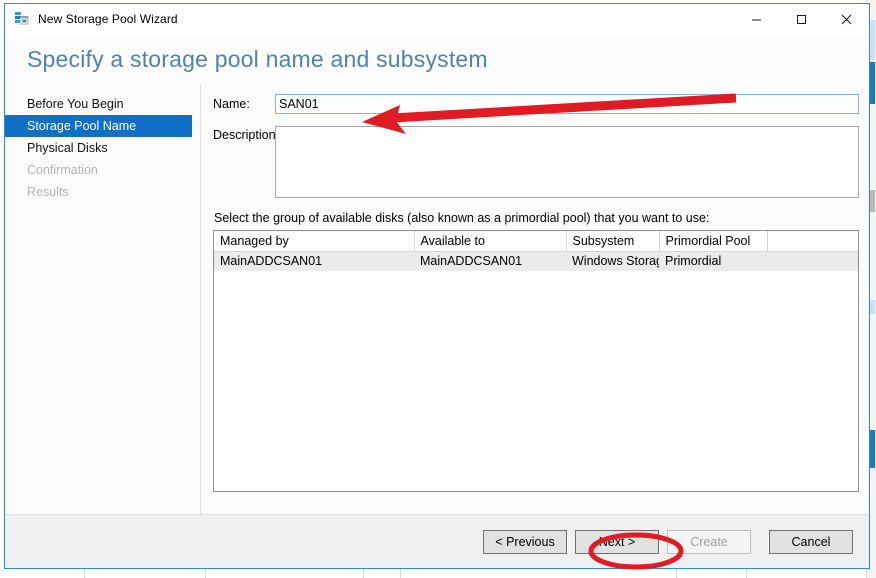 This screenshot has height=578, width=876. I want to click on sidebar-item-confirmation: Confirmation, so click(98, 170).